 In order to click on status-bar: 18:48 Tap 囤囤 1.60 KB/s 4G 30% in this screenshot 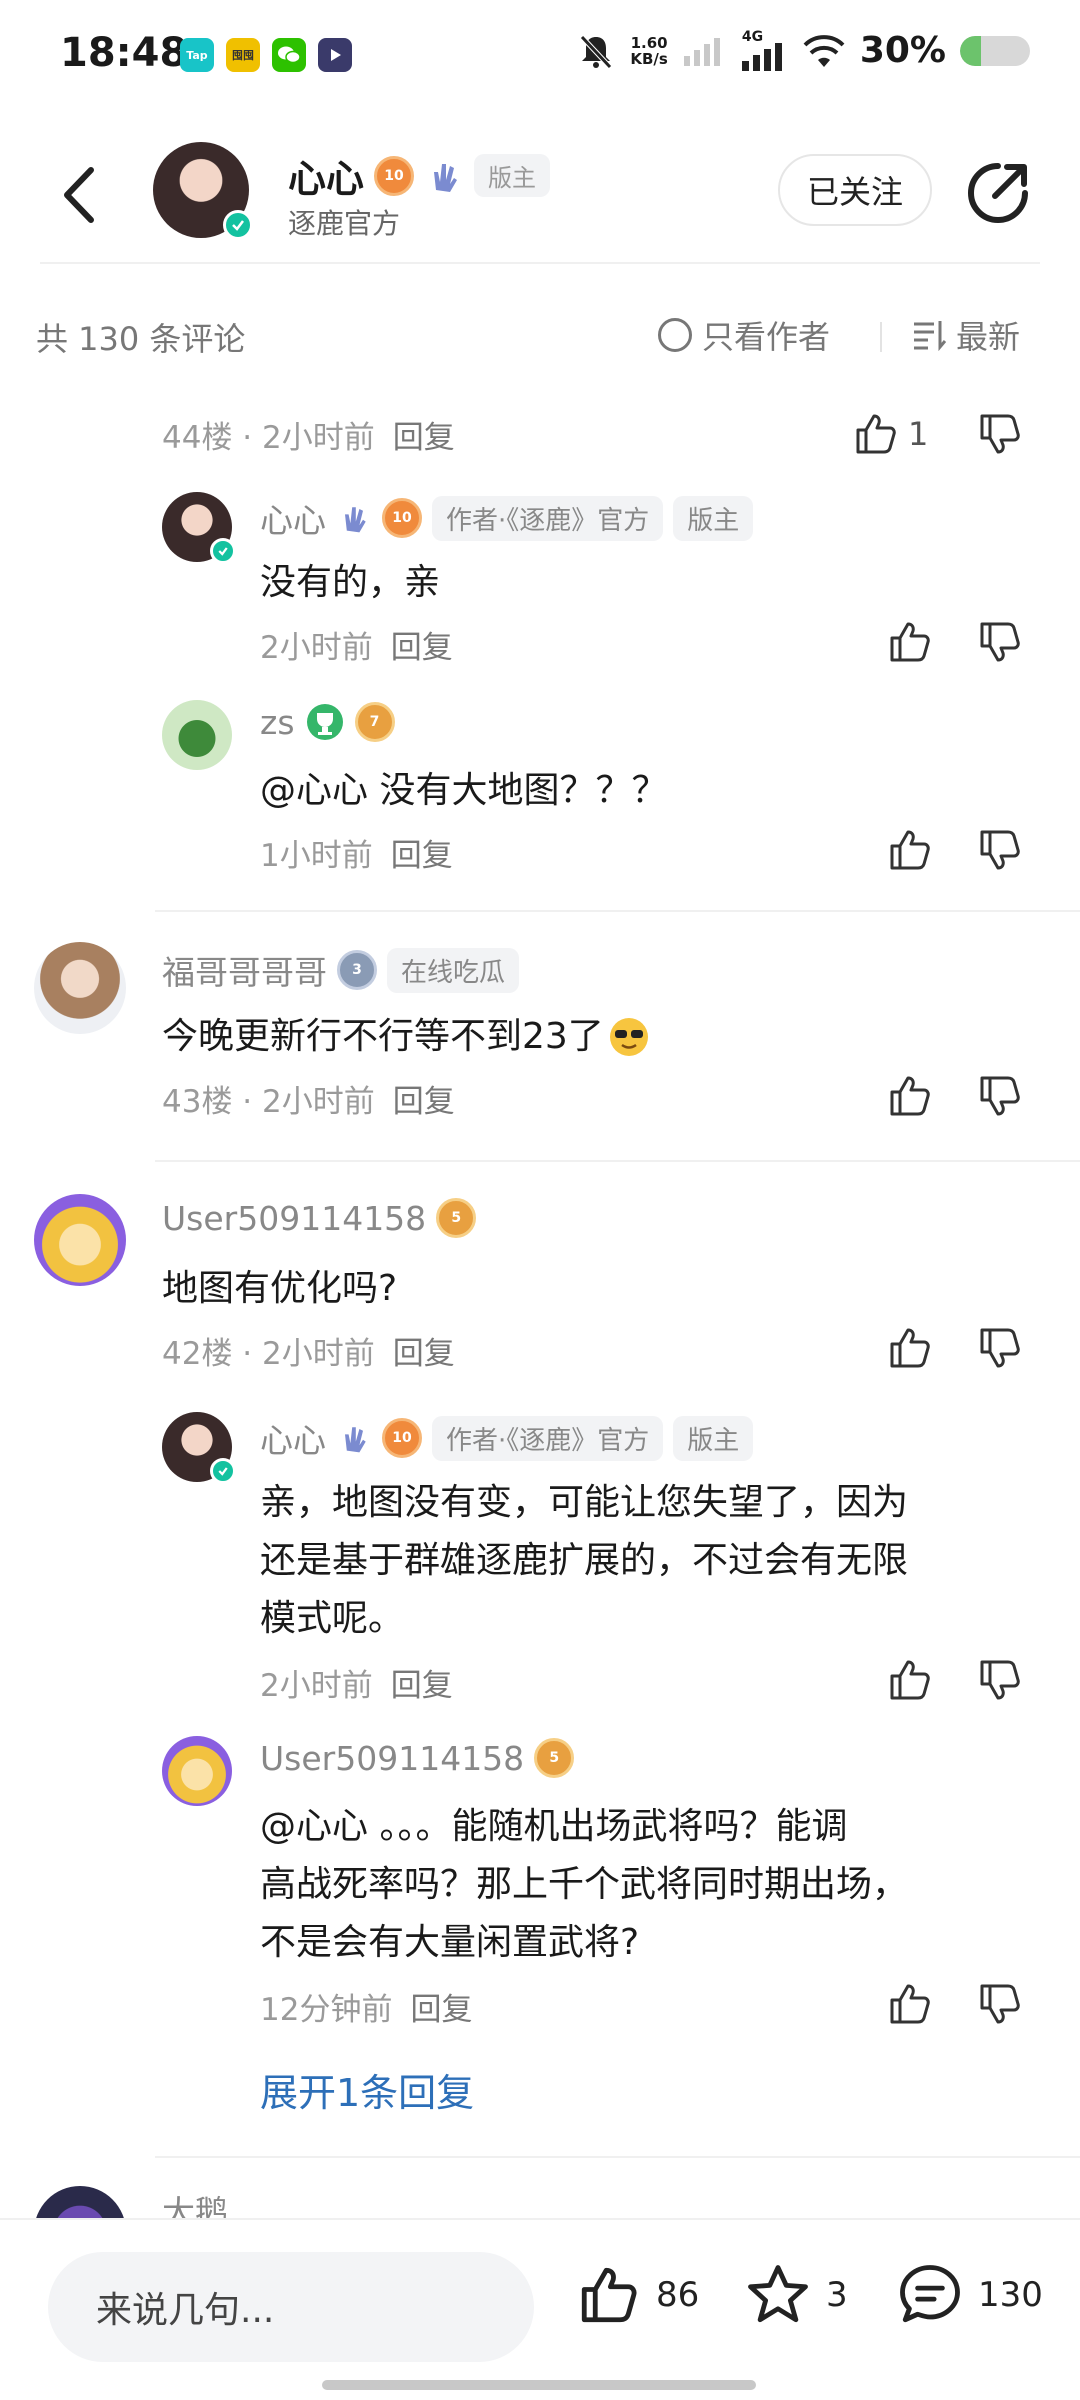, I will do `click(540, 55)`.